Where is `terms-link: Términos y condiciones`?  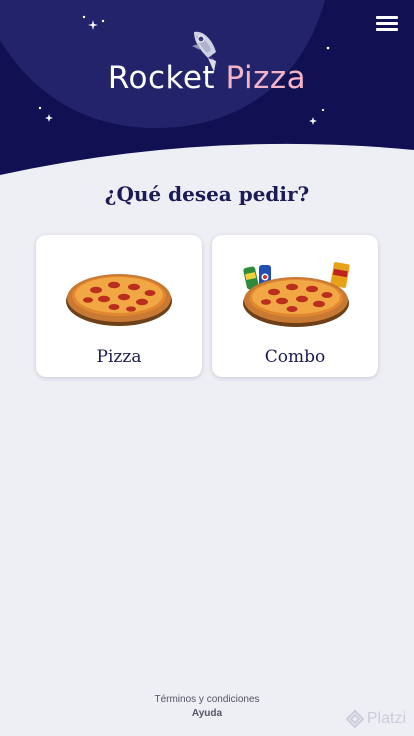
terms-link: Términos y condiciones is located at coordinates (207, 700).